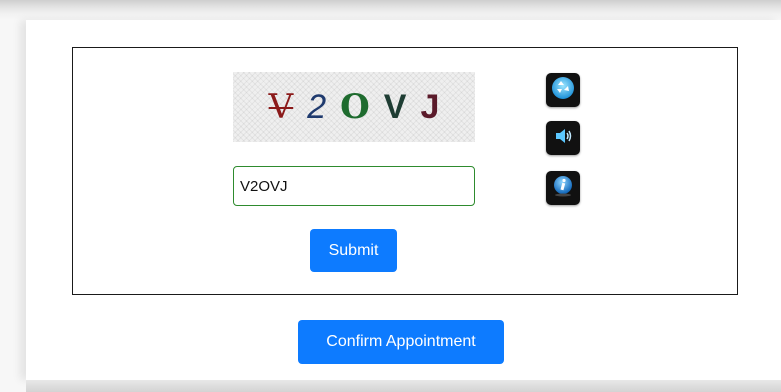  I want to click on panel-shadow, so click(403, 386).